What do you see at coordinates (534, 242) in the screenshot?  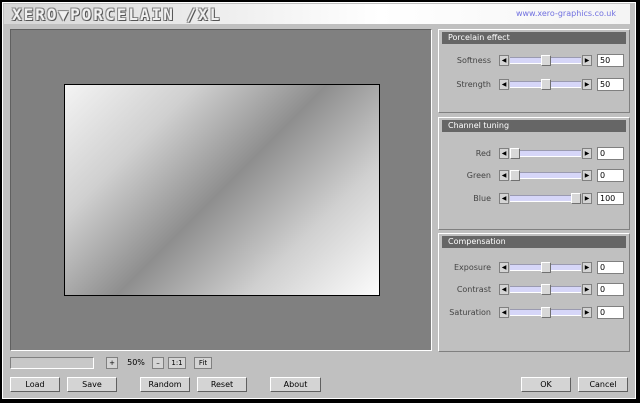 I see `panel-title: Compensation` at bounding box center [534, 242].